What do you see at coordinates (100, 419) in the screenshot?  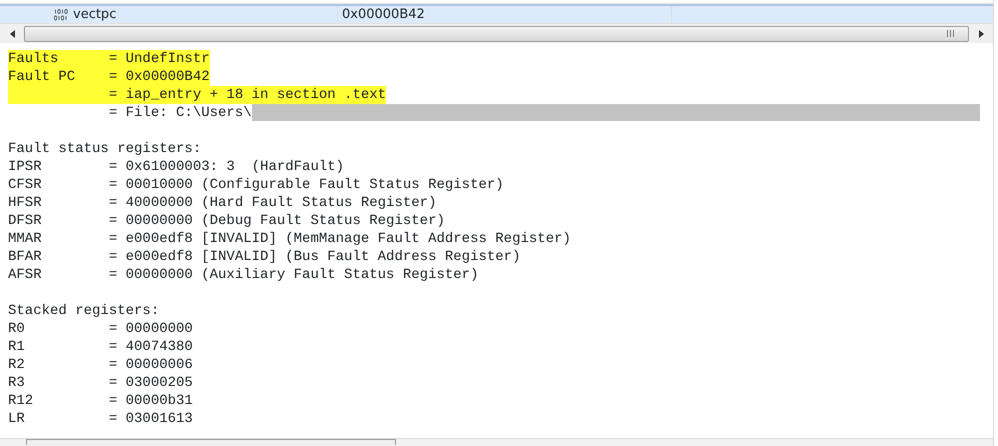 I see `output-line: LR = 03001613` at bounding box center [100, 419].